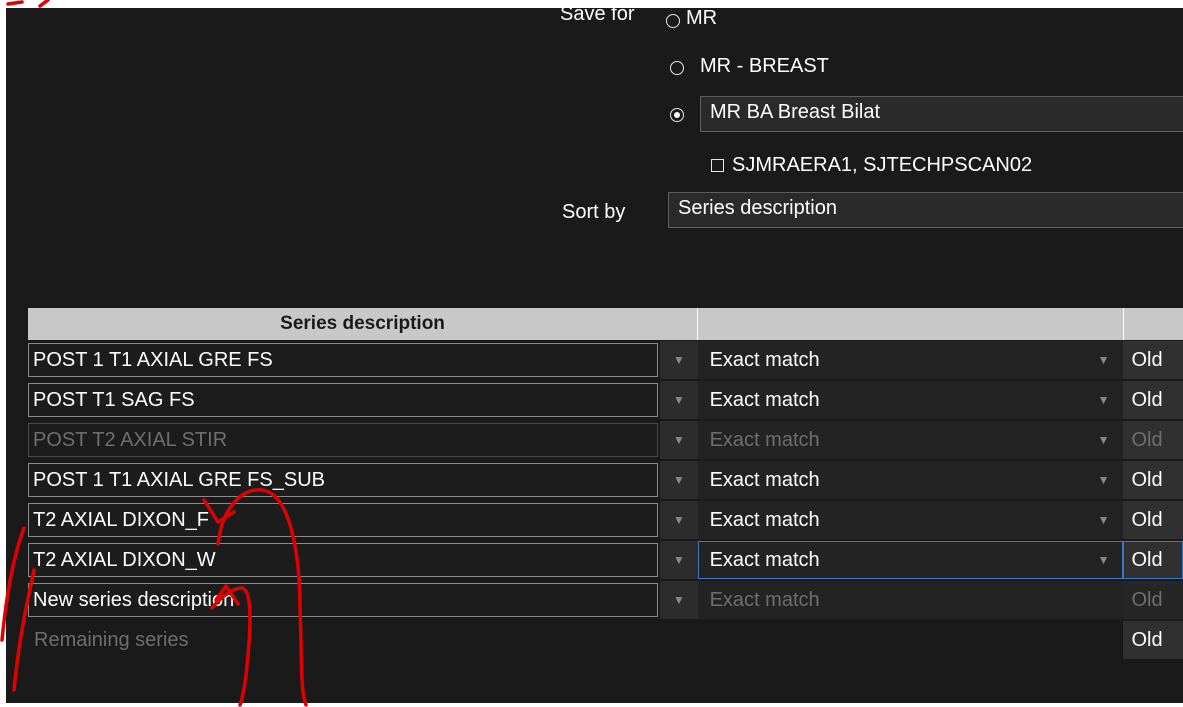 Image resolution: width=1183 pixels, height=707 pixels. Describe the element at coordinates (363, 324) in the screenshot. I see `column-header-series-description: Series description` at that location.